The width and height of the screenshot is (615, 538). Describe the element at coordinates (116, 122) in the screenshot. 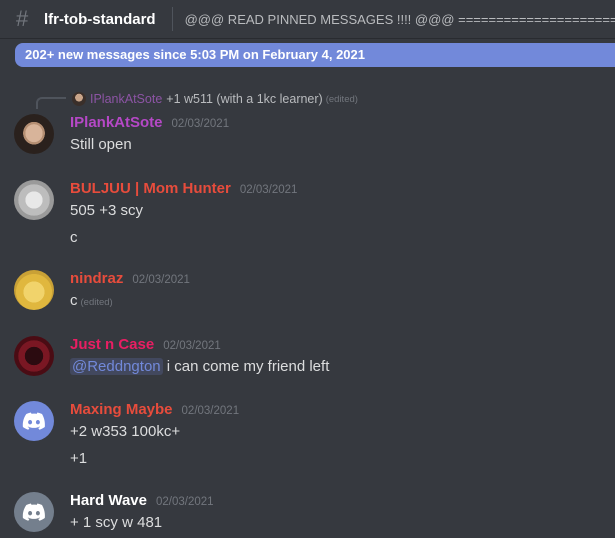

I see `message-author: IPlankAtSote` at that location.